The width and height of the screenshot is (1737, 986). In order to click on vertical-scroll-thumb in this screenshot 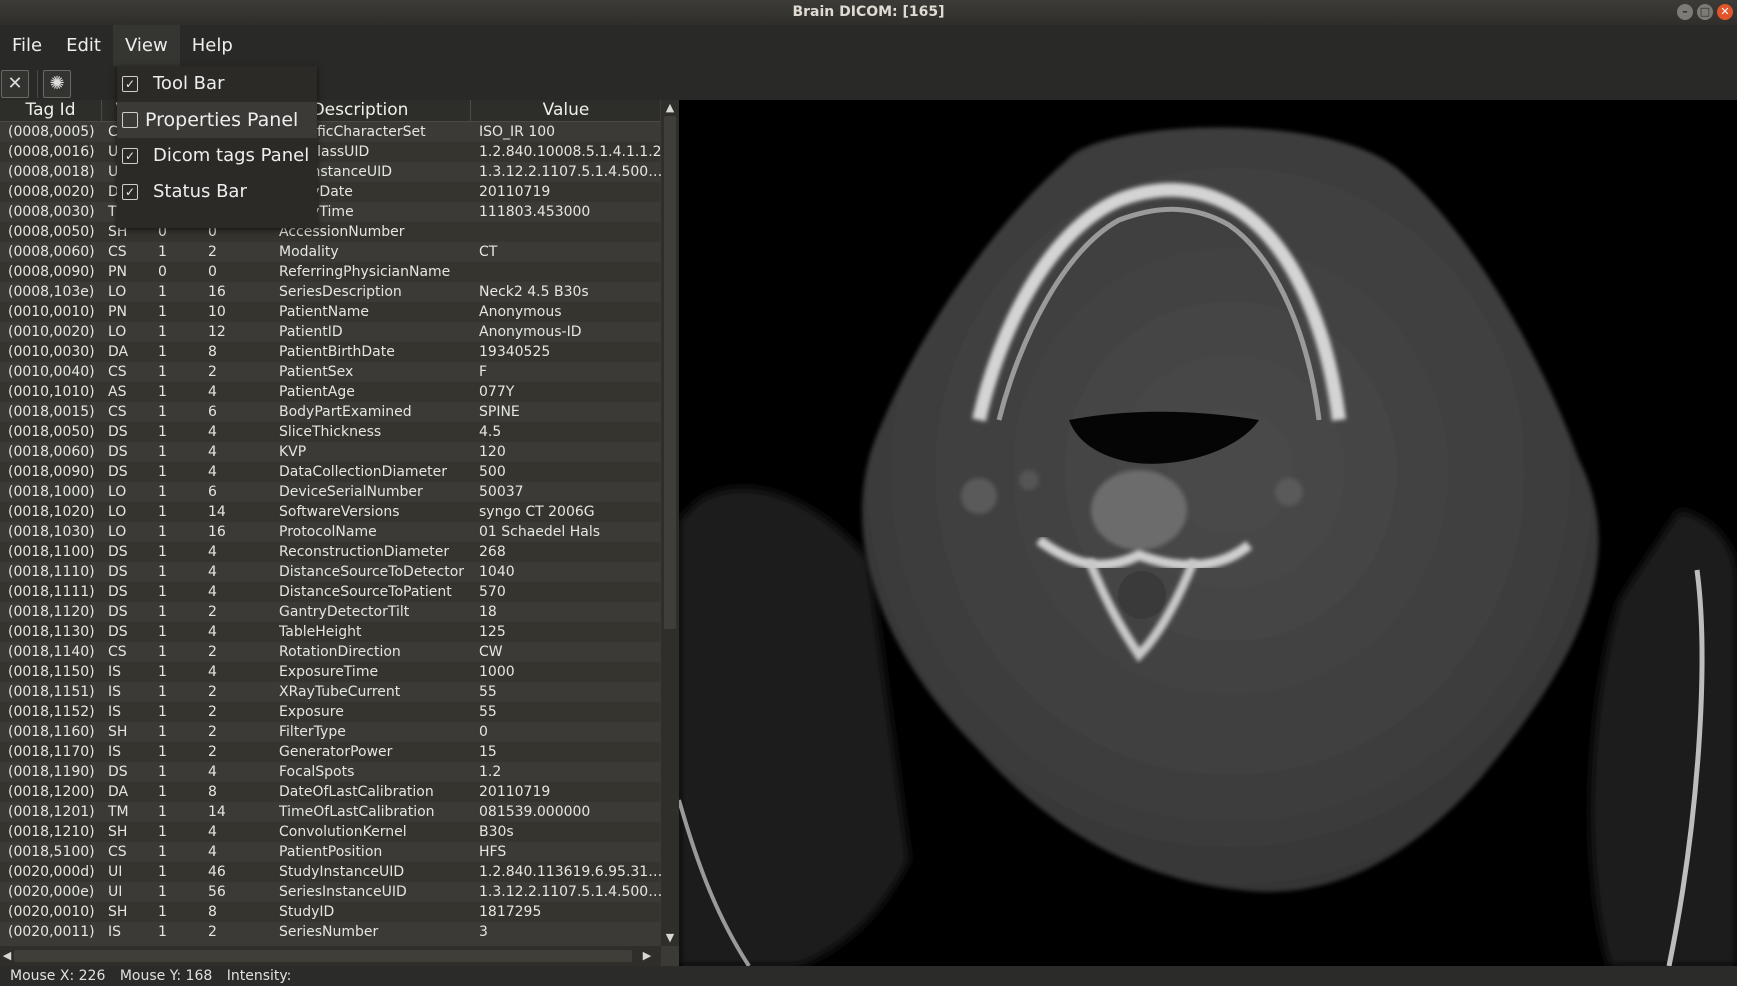, I will do `click(670, 372)`.